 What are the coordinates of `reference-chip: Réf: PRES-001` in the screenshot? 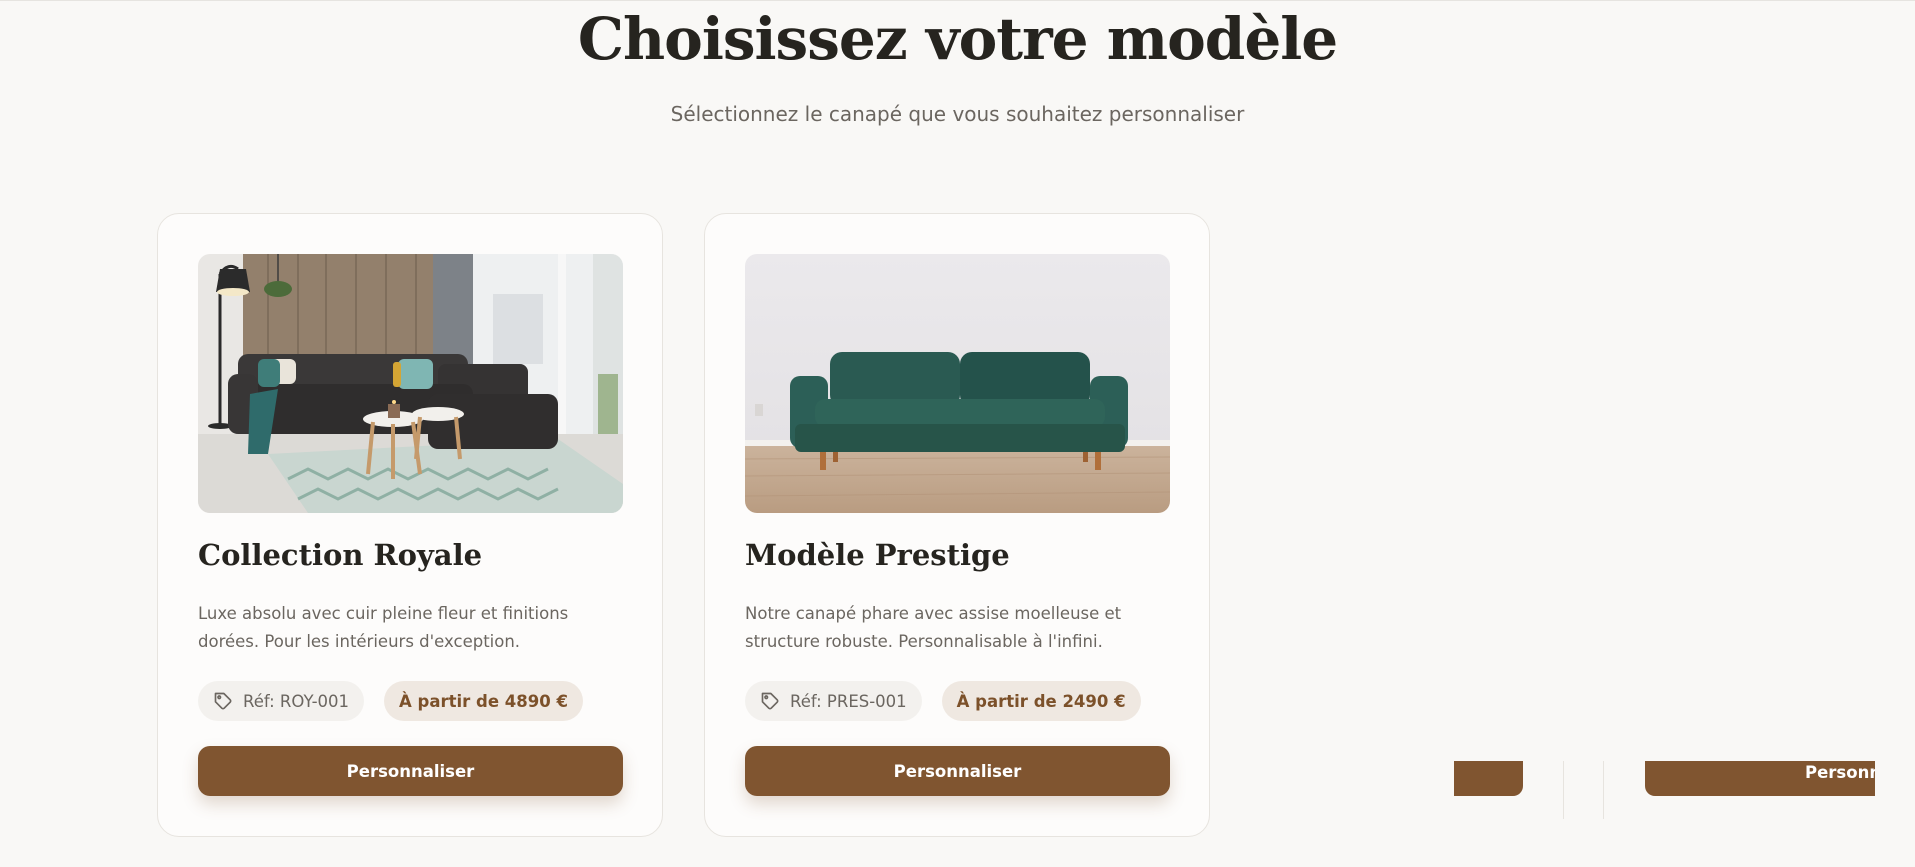 It's located at (833, 701).